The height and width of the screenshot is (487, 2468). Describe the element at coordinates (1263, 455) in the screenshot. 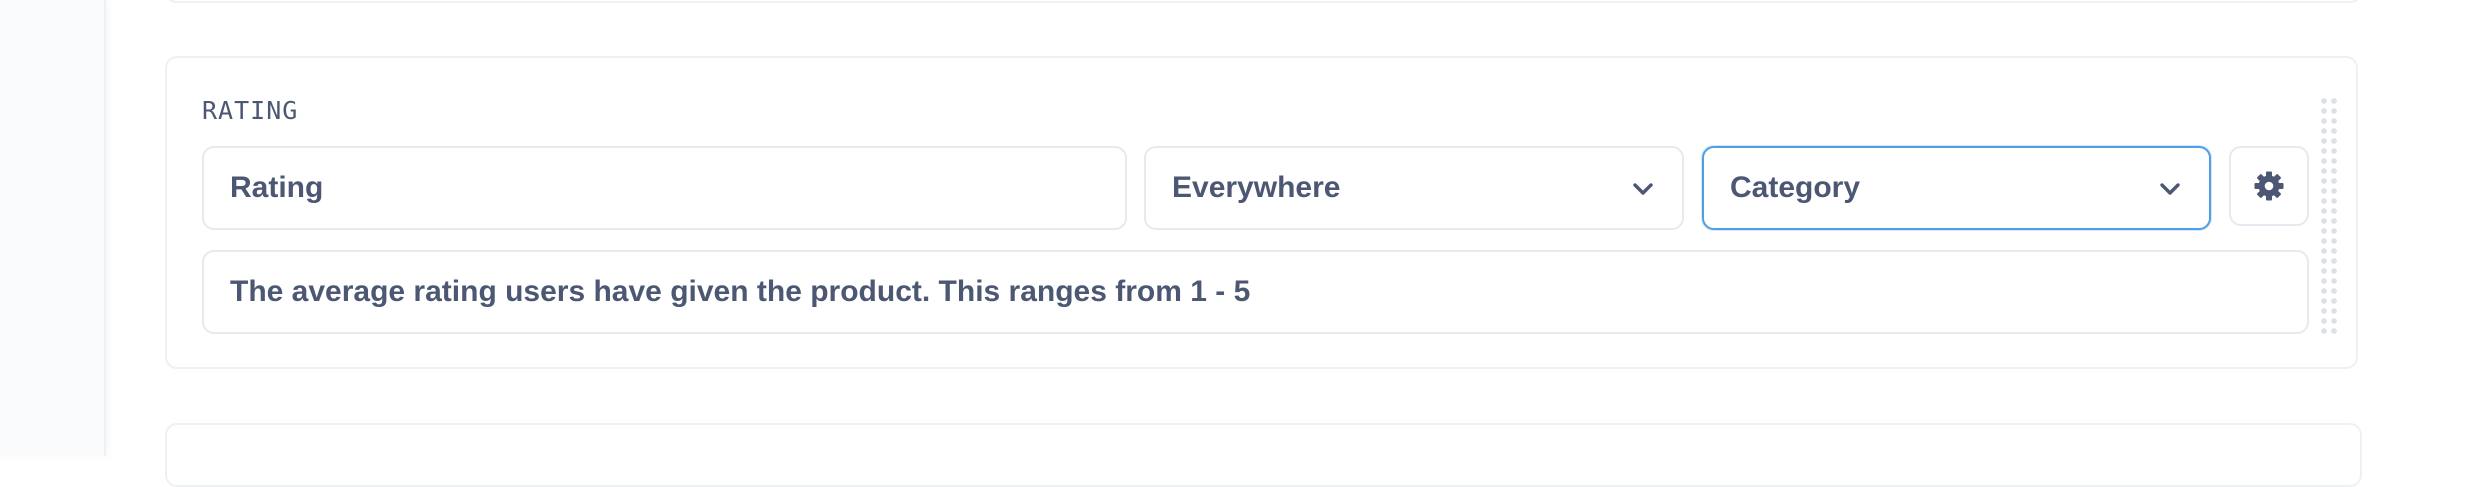

I see `next-field-card` at that location.